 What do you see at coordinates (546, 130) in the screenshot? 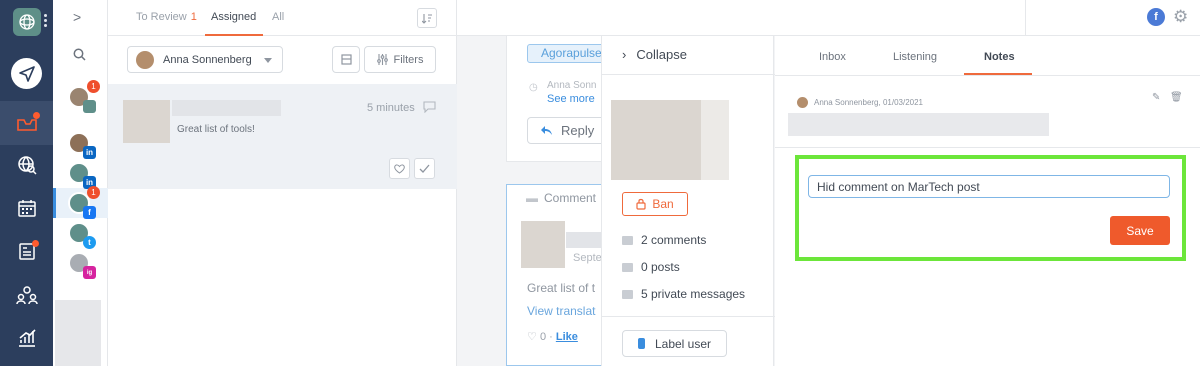
I see `reply-arrow-icon` at bounding box center [546, 130].